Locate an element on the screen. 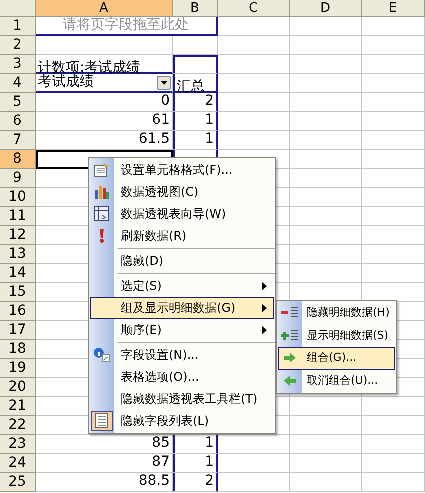 This screenshot has height=493, width=425. row-header: 15 is located at coordinates (18, 292).